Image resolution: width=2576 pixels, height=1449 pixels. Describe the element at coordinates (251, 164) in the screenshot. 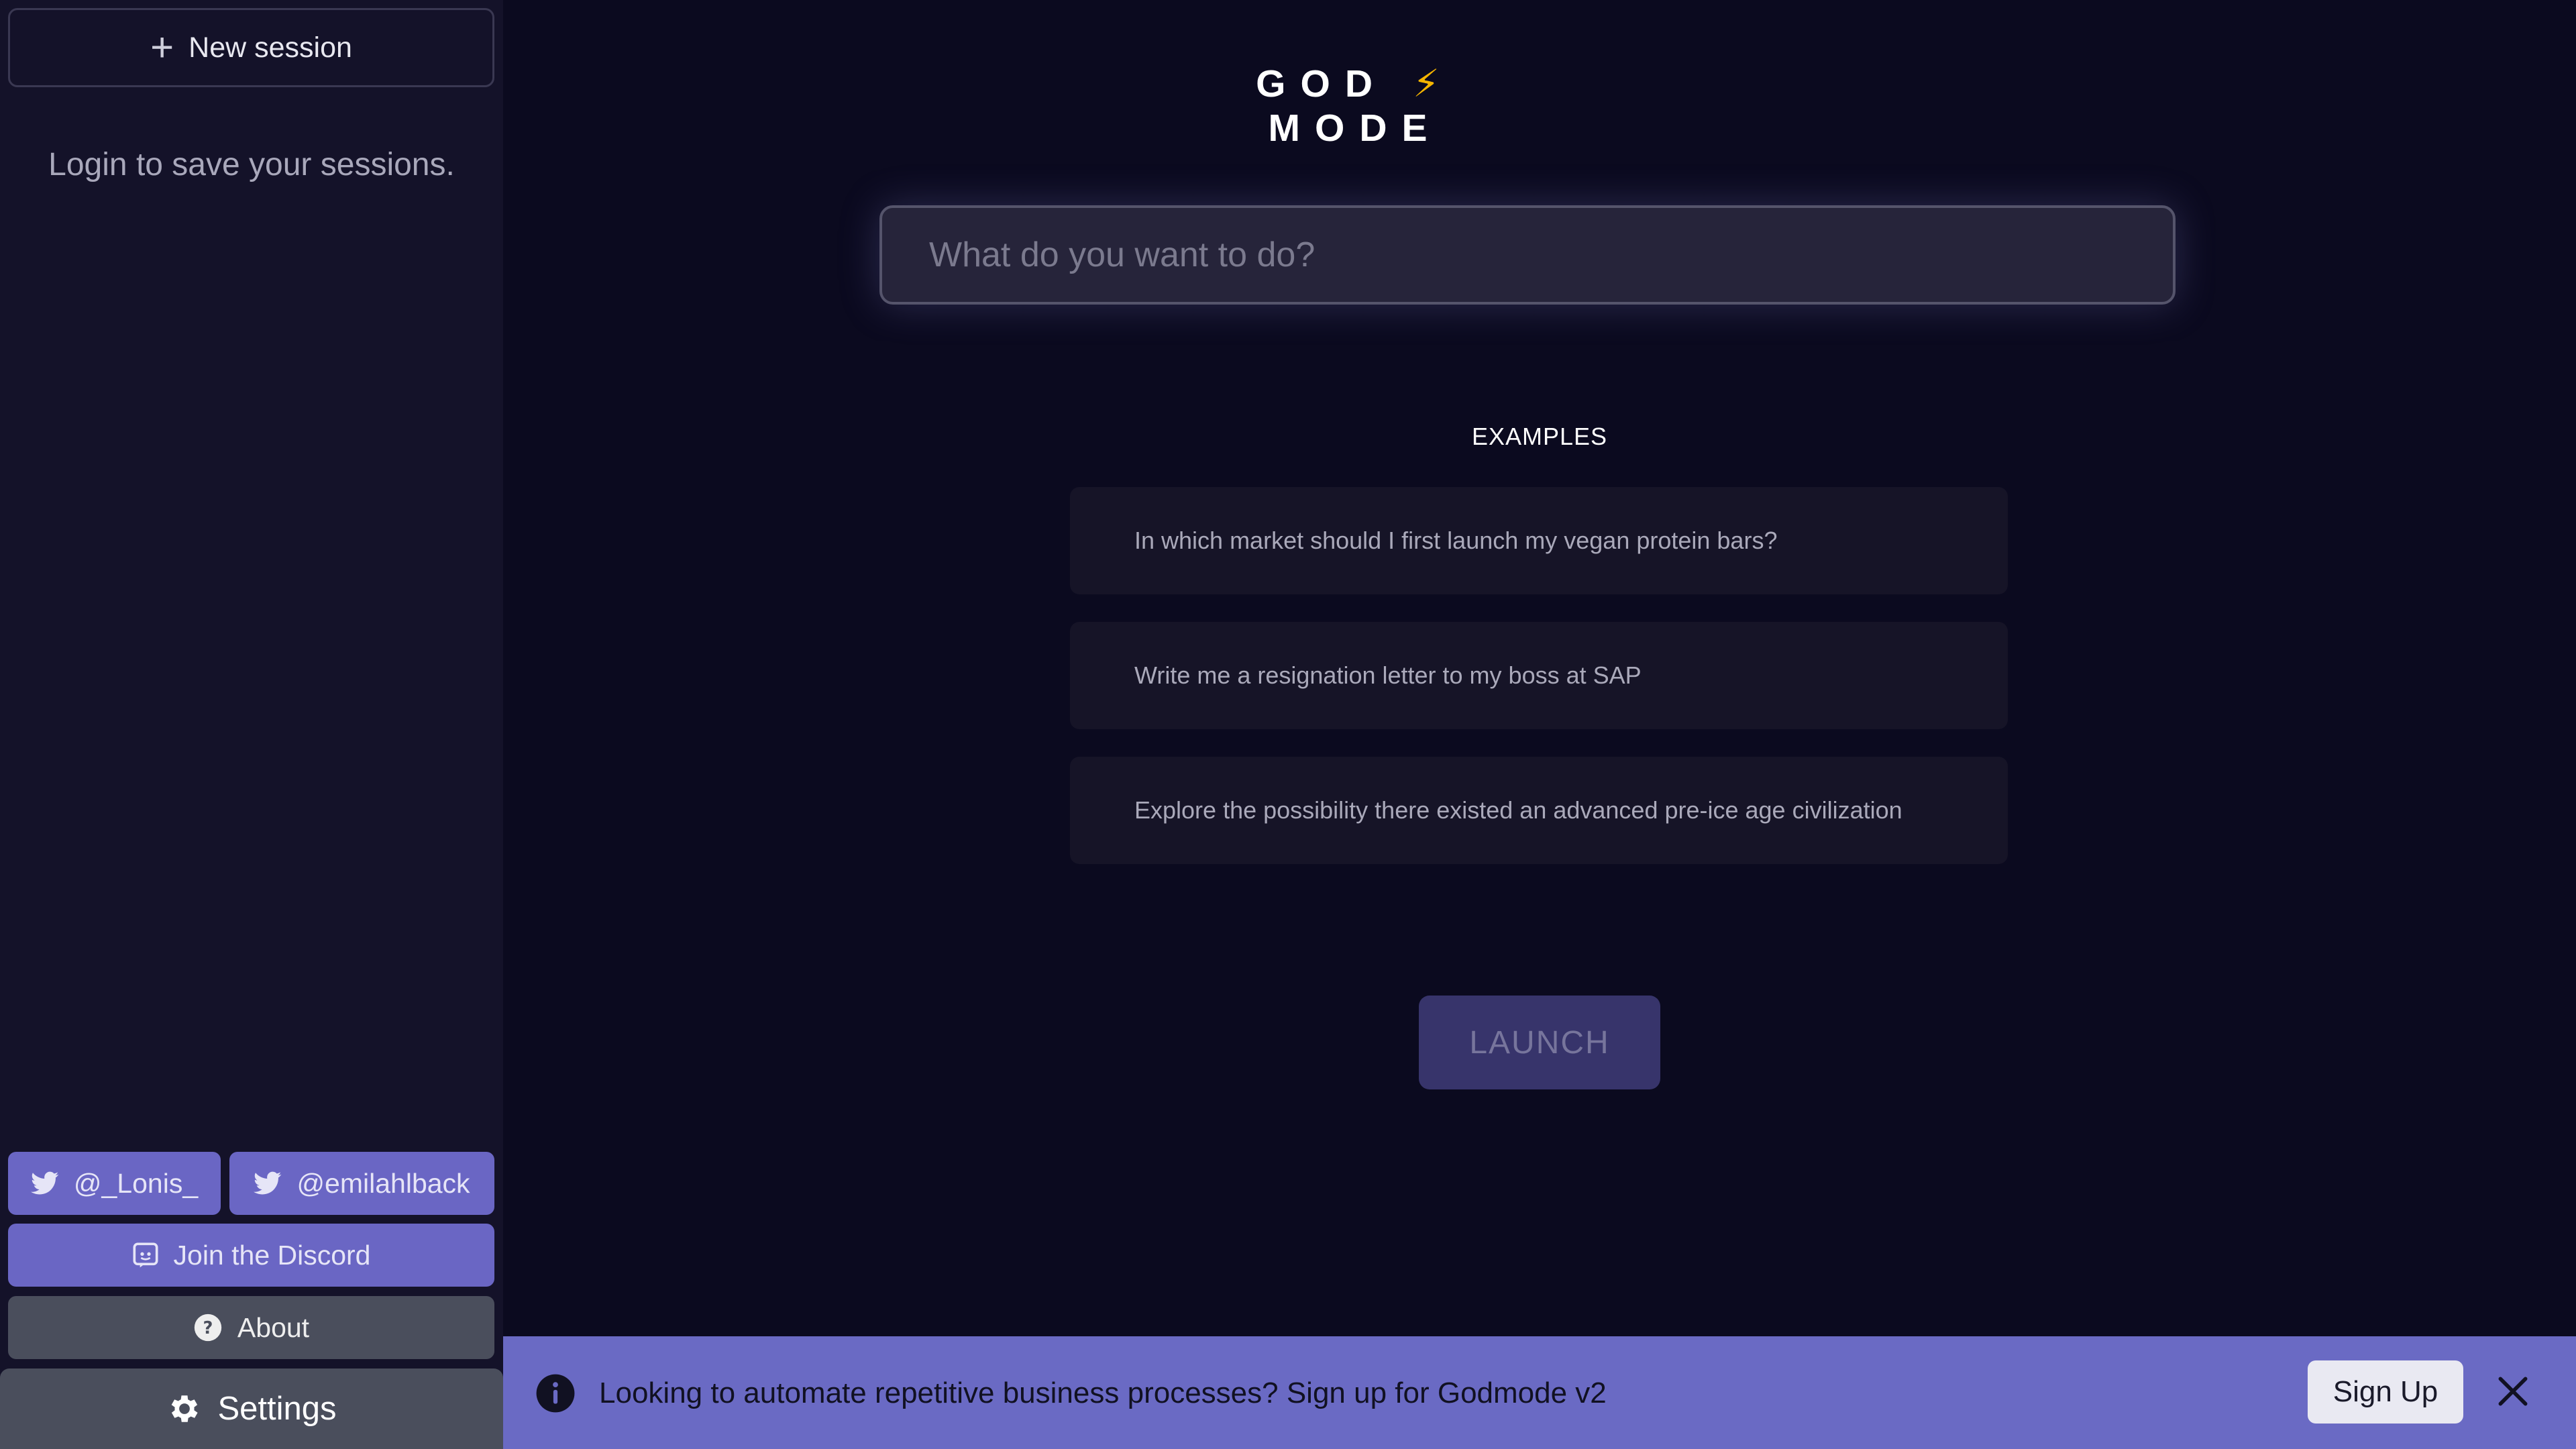

I see `login-hint: Login to save your sessions.` at that location.